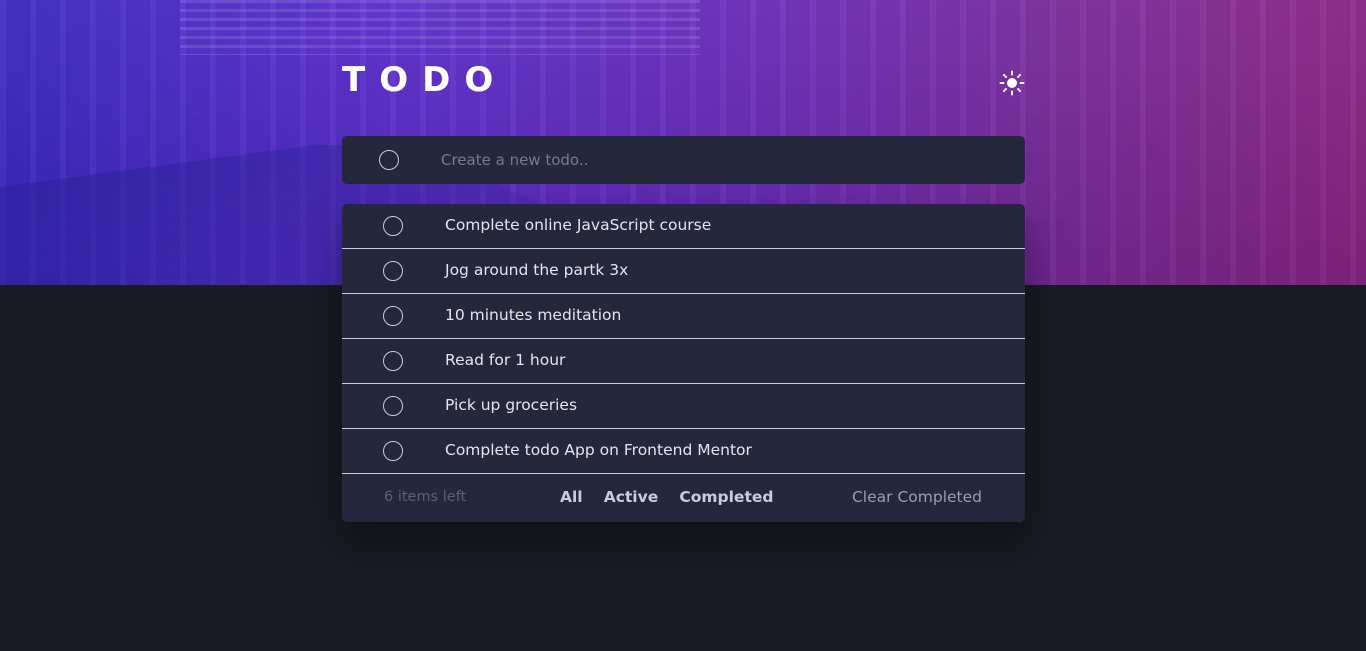 Image resolution: width=1366 pixels, height=651 pixels. What do you see at coordinates (683, 406) in the screenshot?
I see `todo-item: Pick up groceries` at bounding box center [683, 406].